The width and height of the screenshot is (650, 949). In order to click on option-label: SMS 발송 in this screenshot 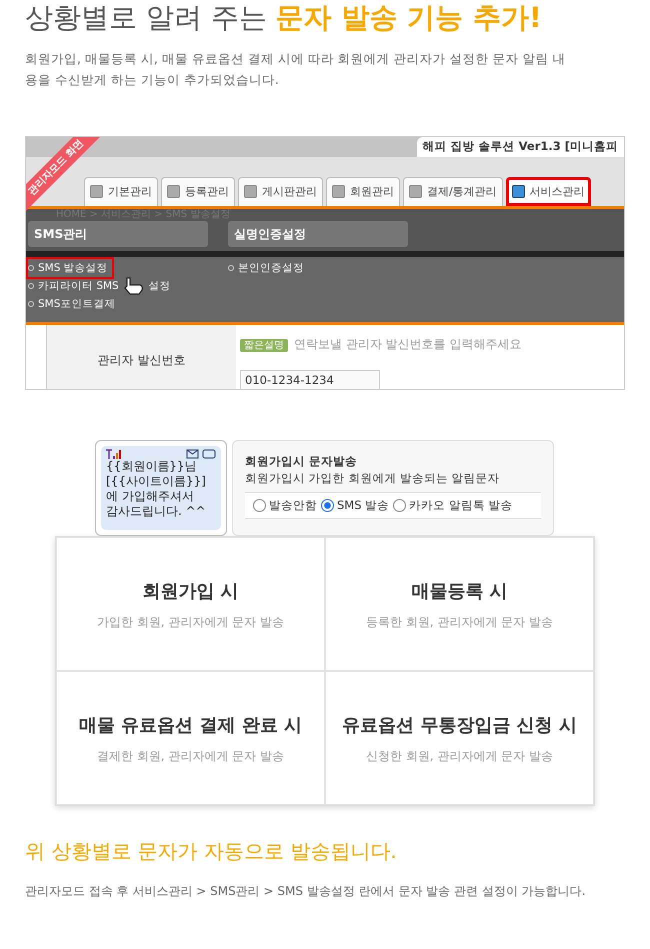, I will do `click(363, 505)`.